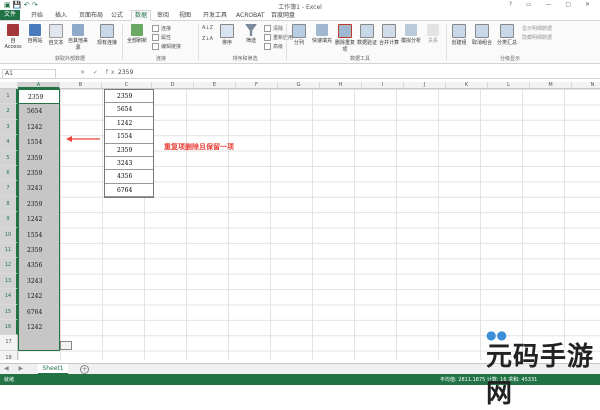 This screenshot has width=600, height=410. What do you see at coordinates (9, 158) in the screenshot?
I see `row-header-5: 5` at bounding box center [9, 158].